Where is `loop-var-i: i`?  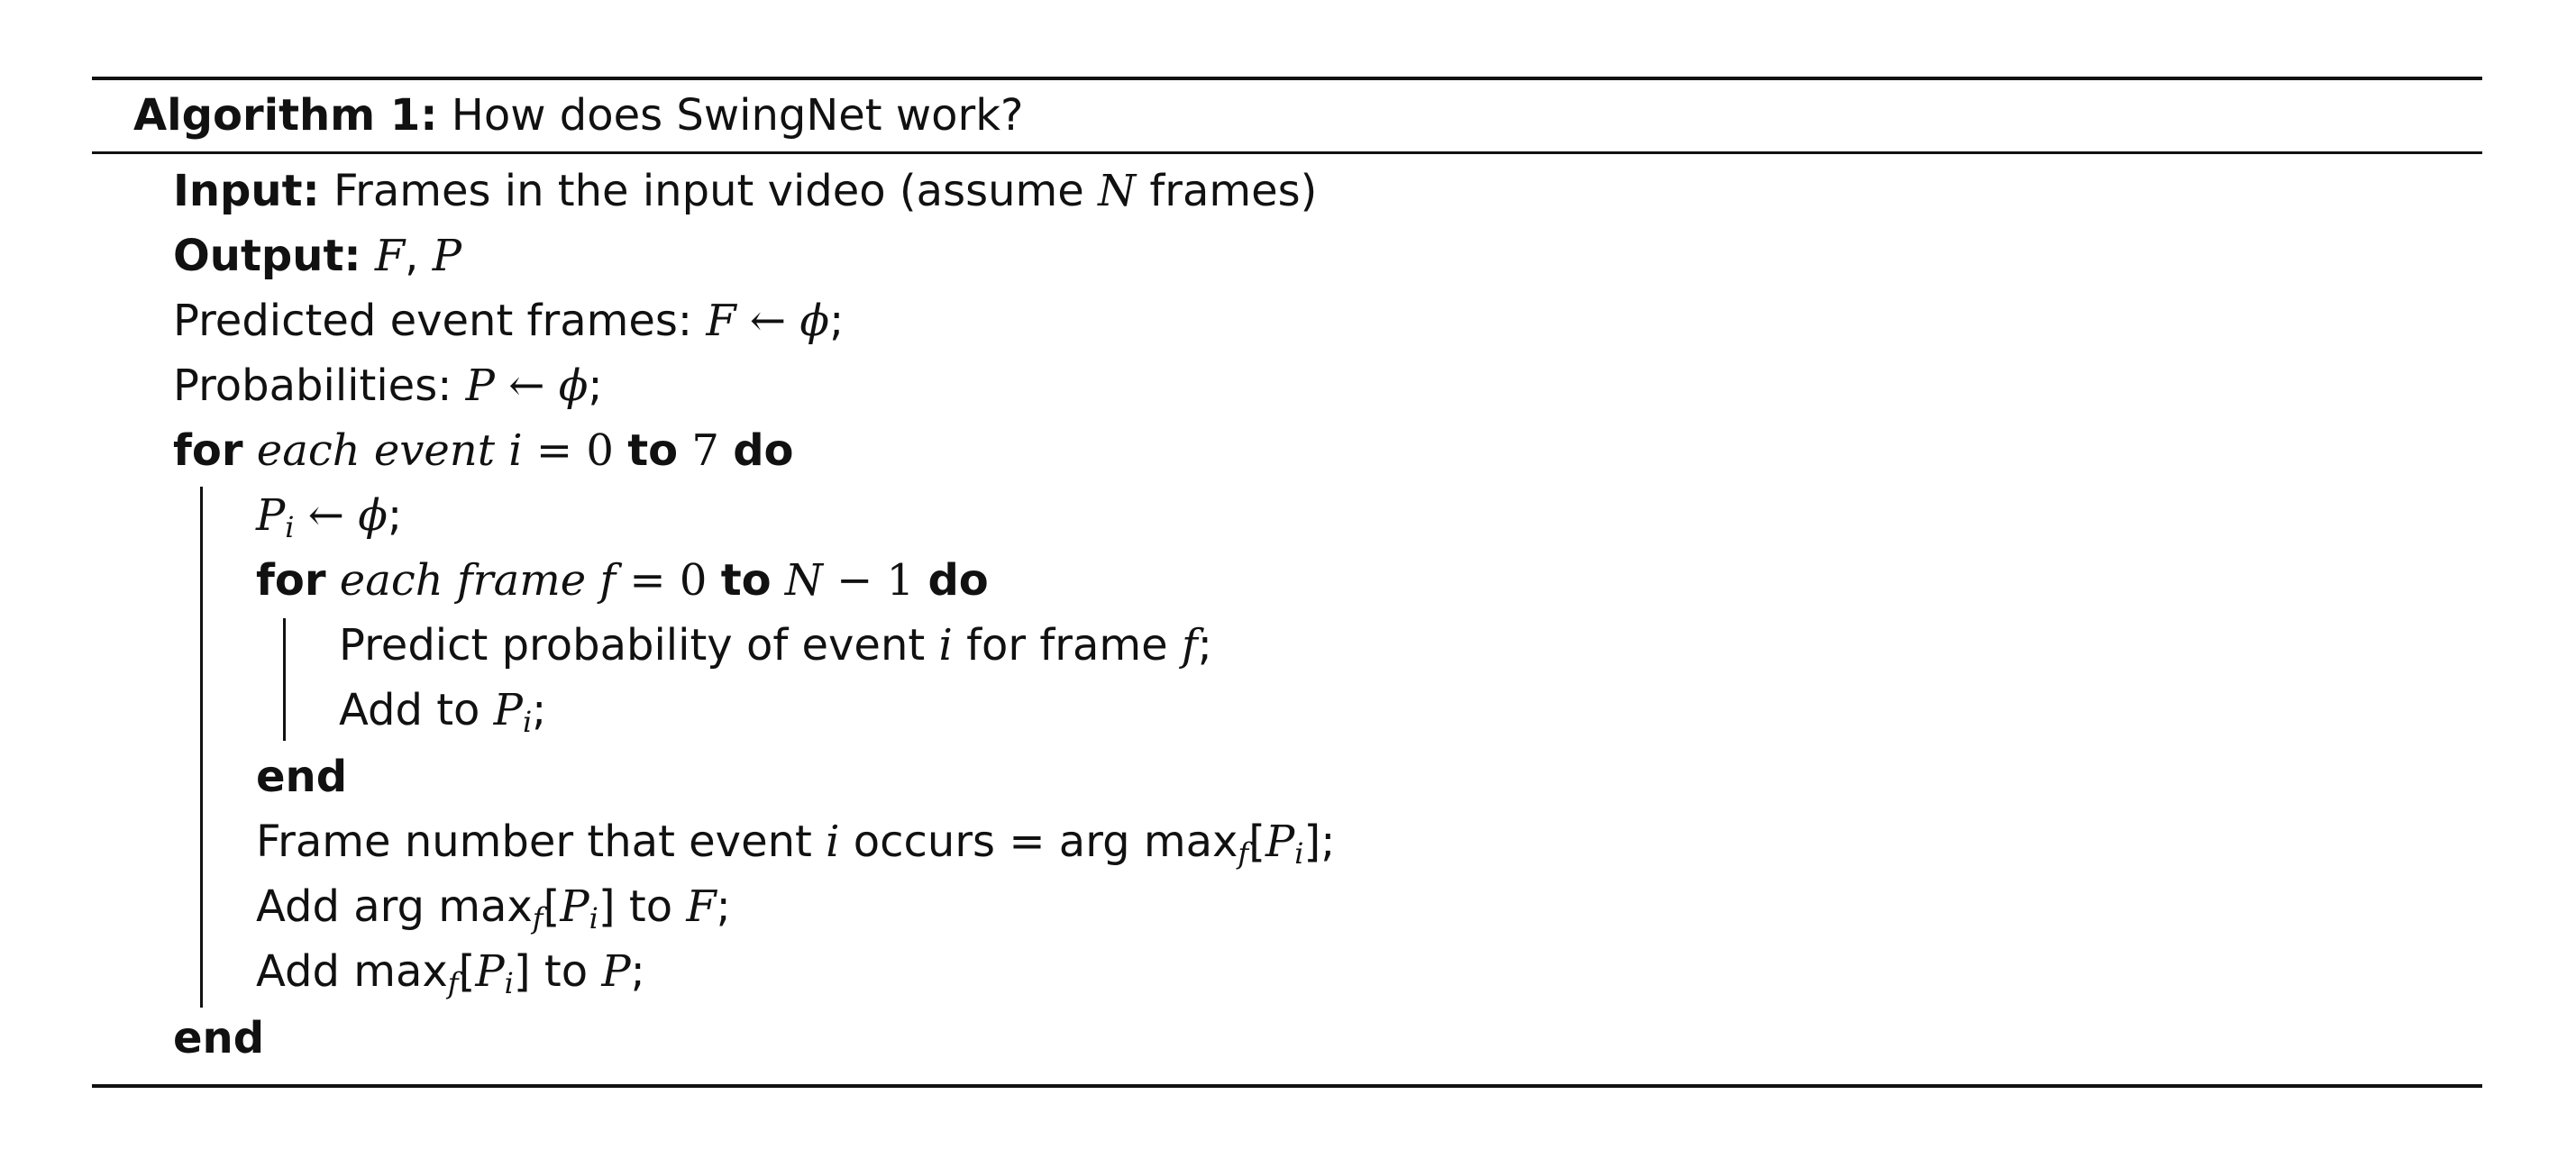 loop-var-i: i is located at coordinates (515, 450).